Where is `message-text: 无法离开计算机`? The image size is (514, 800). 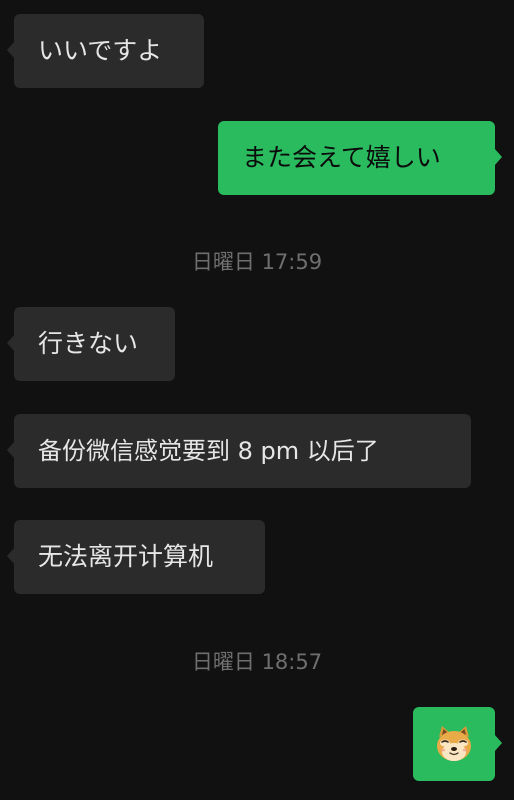 message-text: 无法离开计算机 is located at coordinates (126, 556).